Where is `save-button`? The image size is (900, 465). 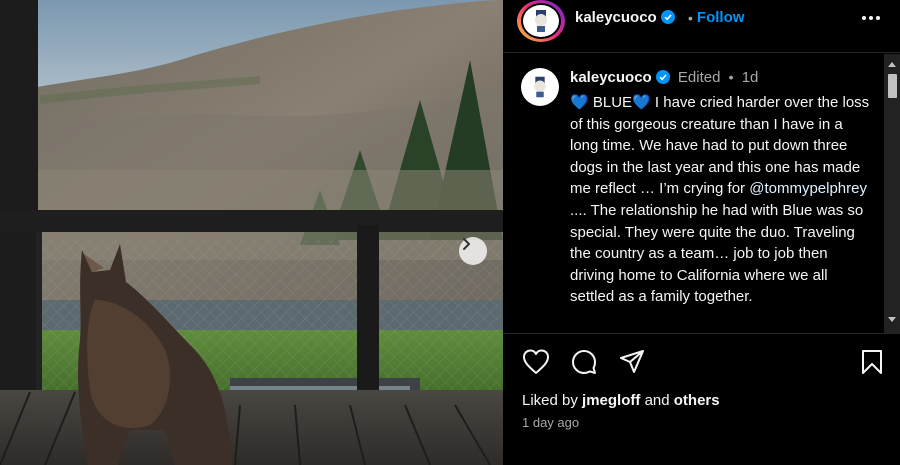
save-button is located at coordinates (872, 362).